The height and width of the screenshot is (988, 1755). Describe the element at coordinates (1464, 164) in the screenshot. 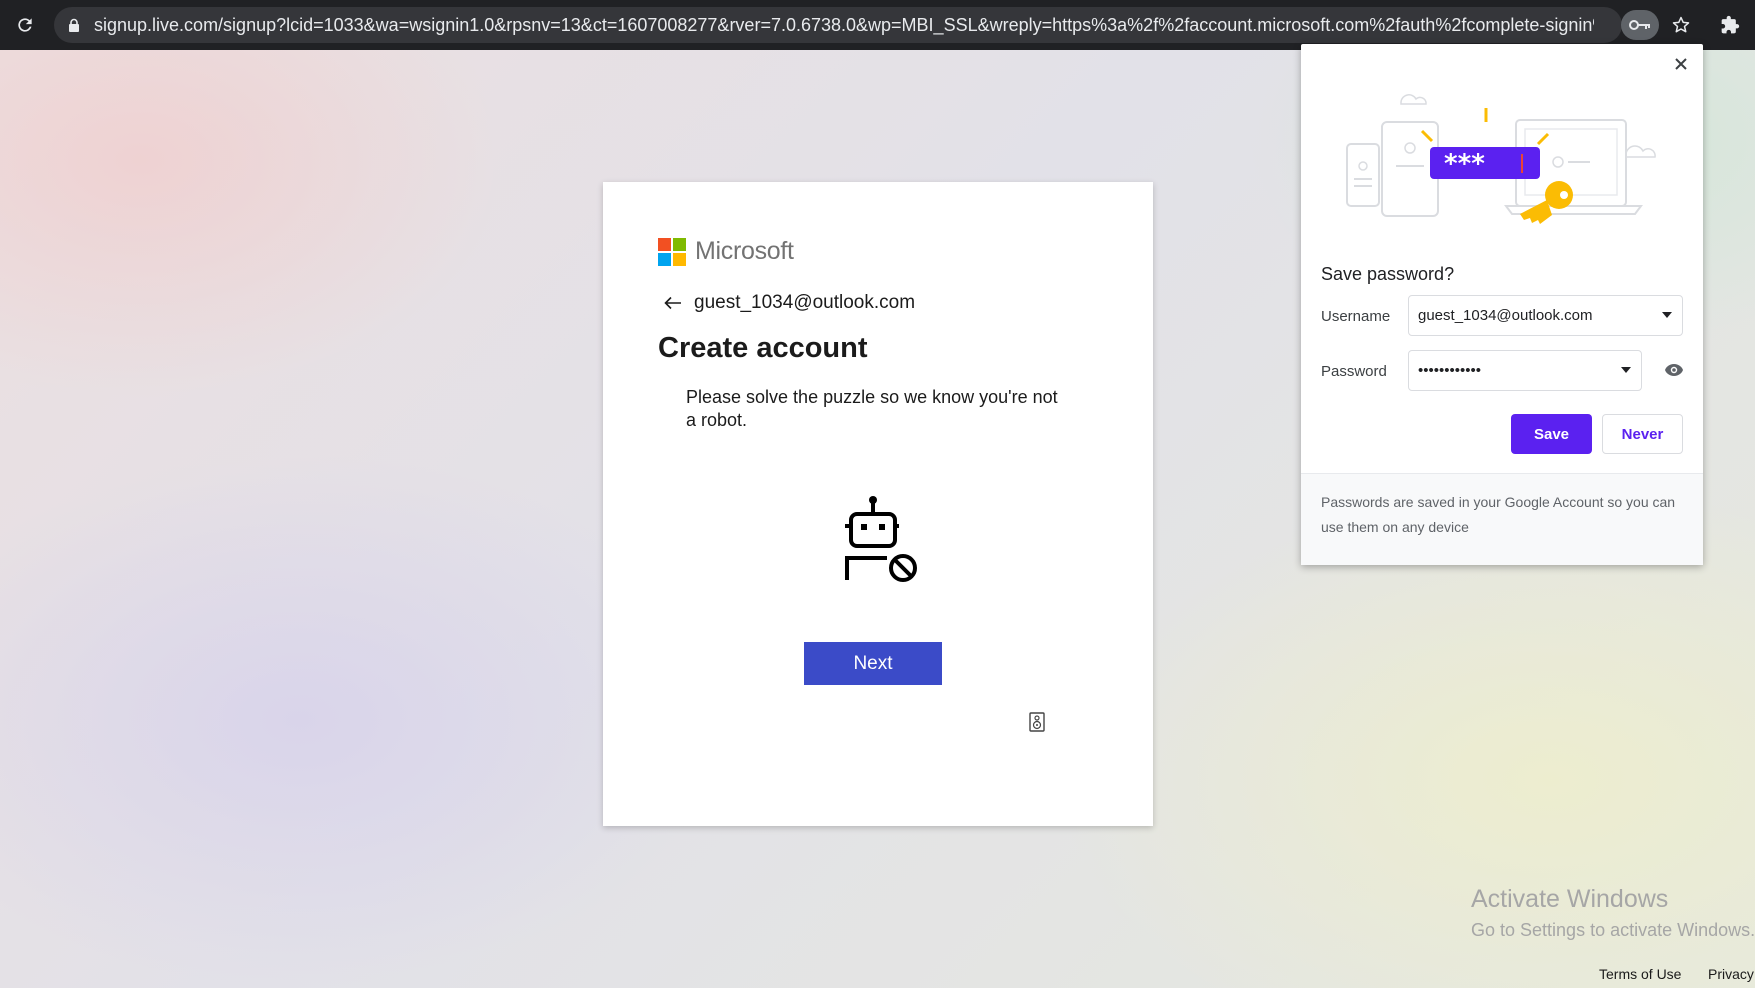

I see `password-asterisks: ***` at that location.